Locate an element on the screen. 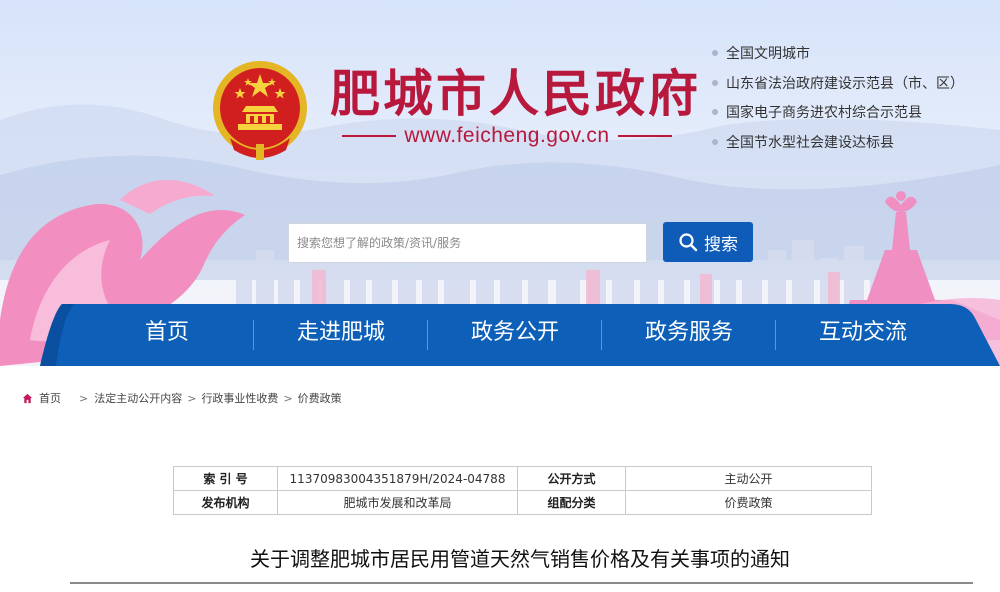 This screenshot has height=592, width=1000. index-label: 索 引 号 is located at coordinates (225, 478).